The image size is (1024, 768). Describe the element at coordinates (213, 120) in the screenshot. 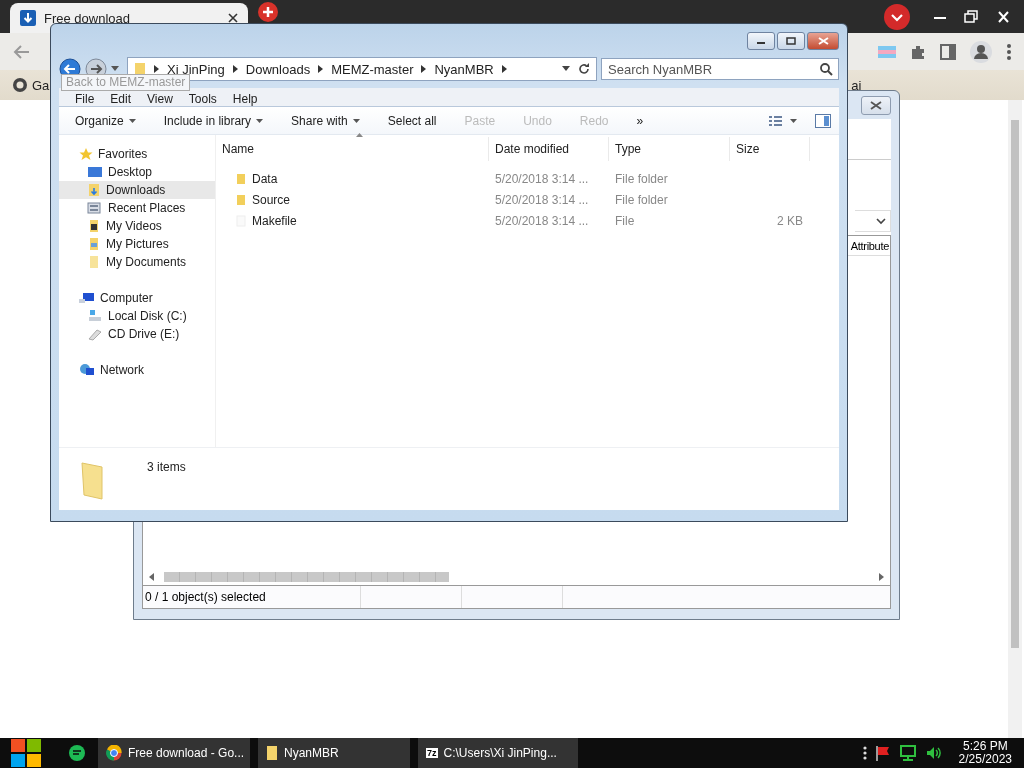

I see `toolbar-button: Include in library` at that location.